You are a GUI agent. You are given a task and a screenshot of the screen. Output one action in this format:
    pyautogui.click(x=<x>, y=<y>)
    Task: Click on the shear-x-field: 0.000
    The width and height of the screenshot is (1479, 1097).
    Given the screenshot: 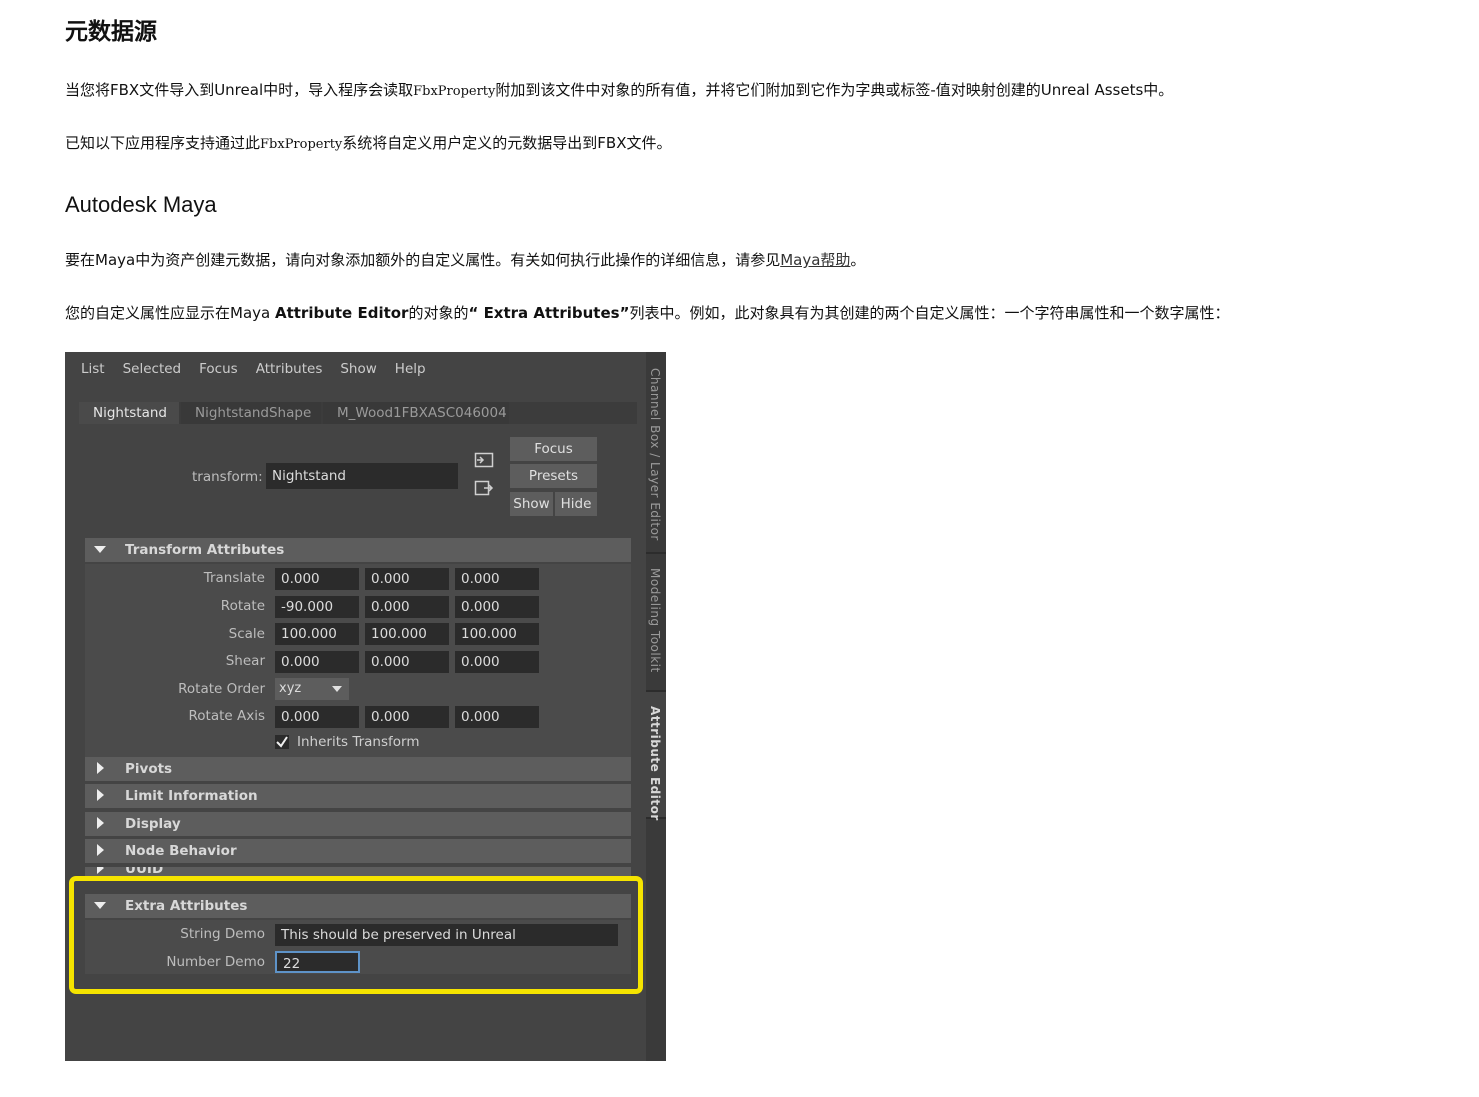 What is the action you would take?
    pyautogui.click(x=317, y=662)
    